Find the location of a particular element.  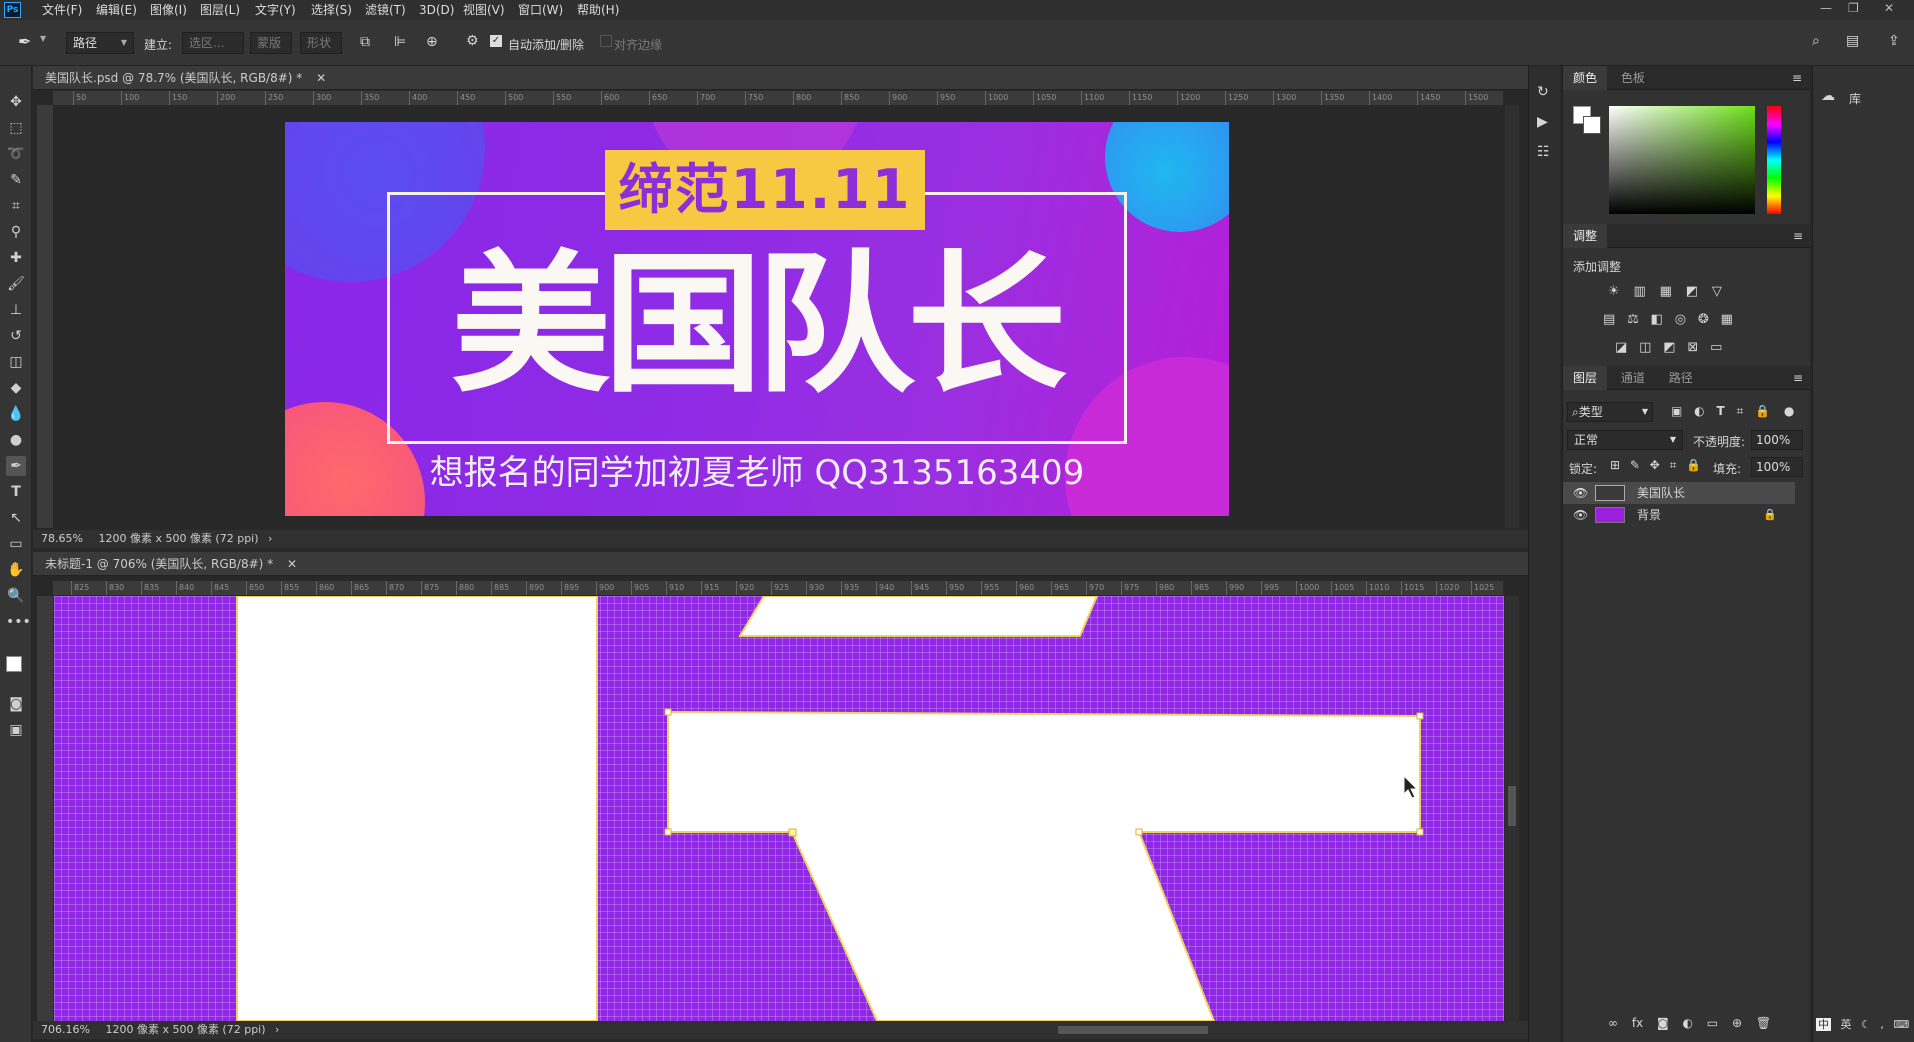

eraser-tool-icon: ◫ is located at coordinates (16, 362).